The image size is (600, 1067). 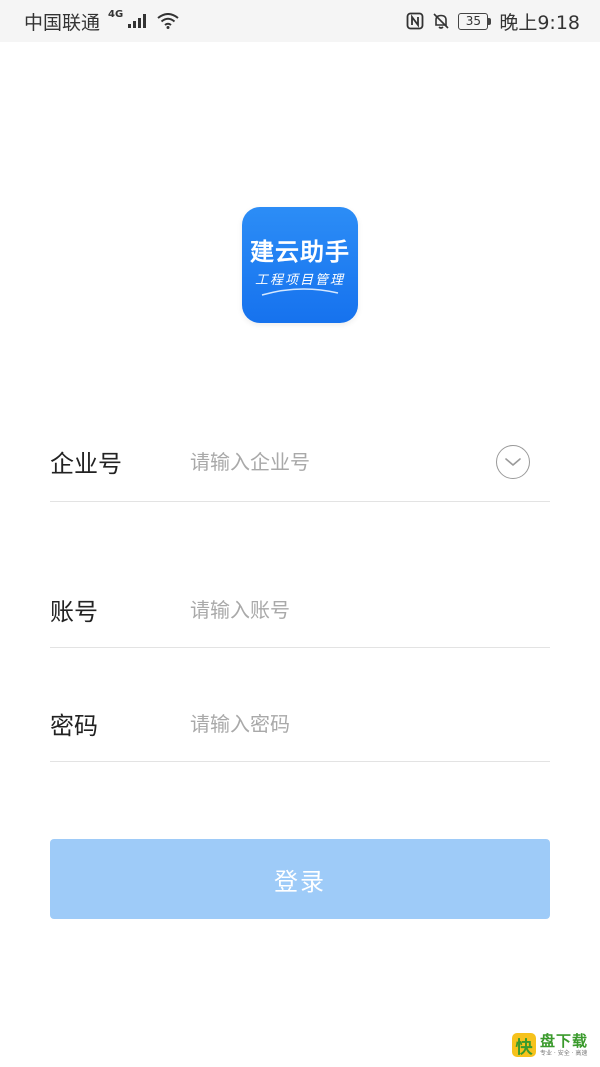 What do you see at coordinates (343, 461) in the screenshot?
I see `company-input` at bounding box center [343, 461].